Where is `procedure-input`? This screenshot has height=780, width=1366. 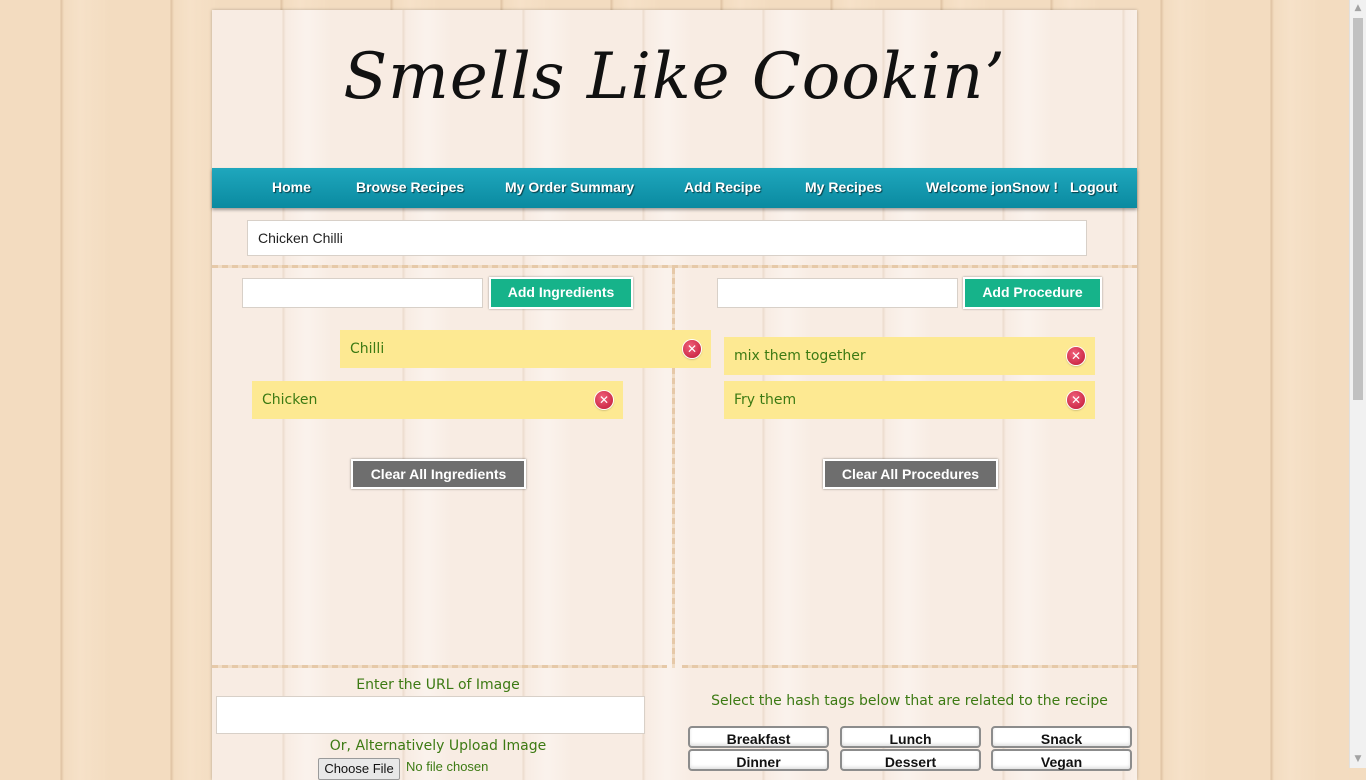 procedure-input is located at coordinates (837, 293).